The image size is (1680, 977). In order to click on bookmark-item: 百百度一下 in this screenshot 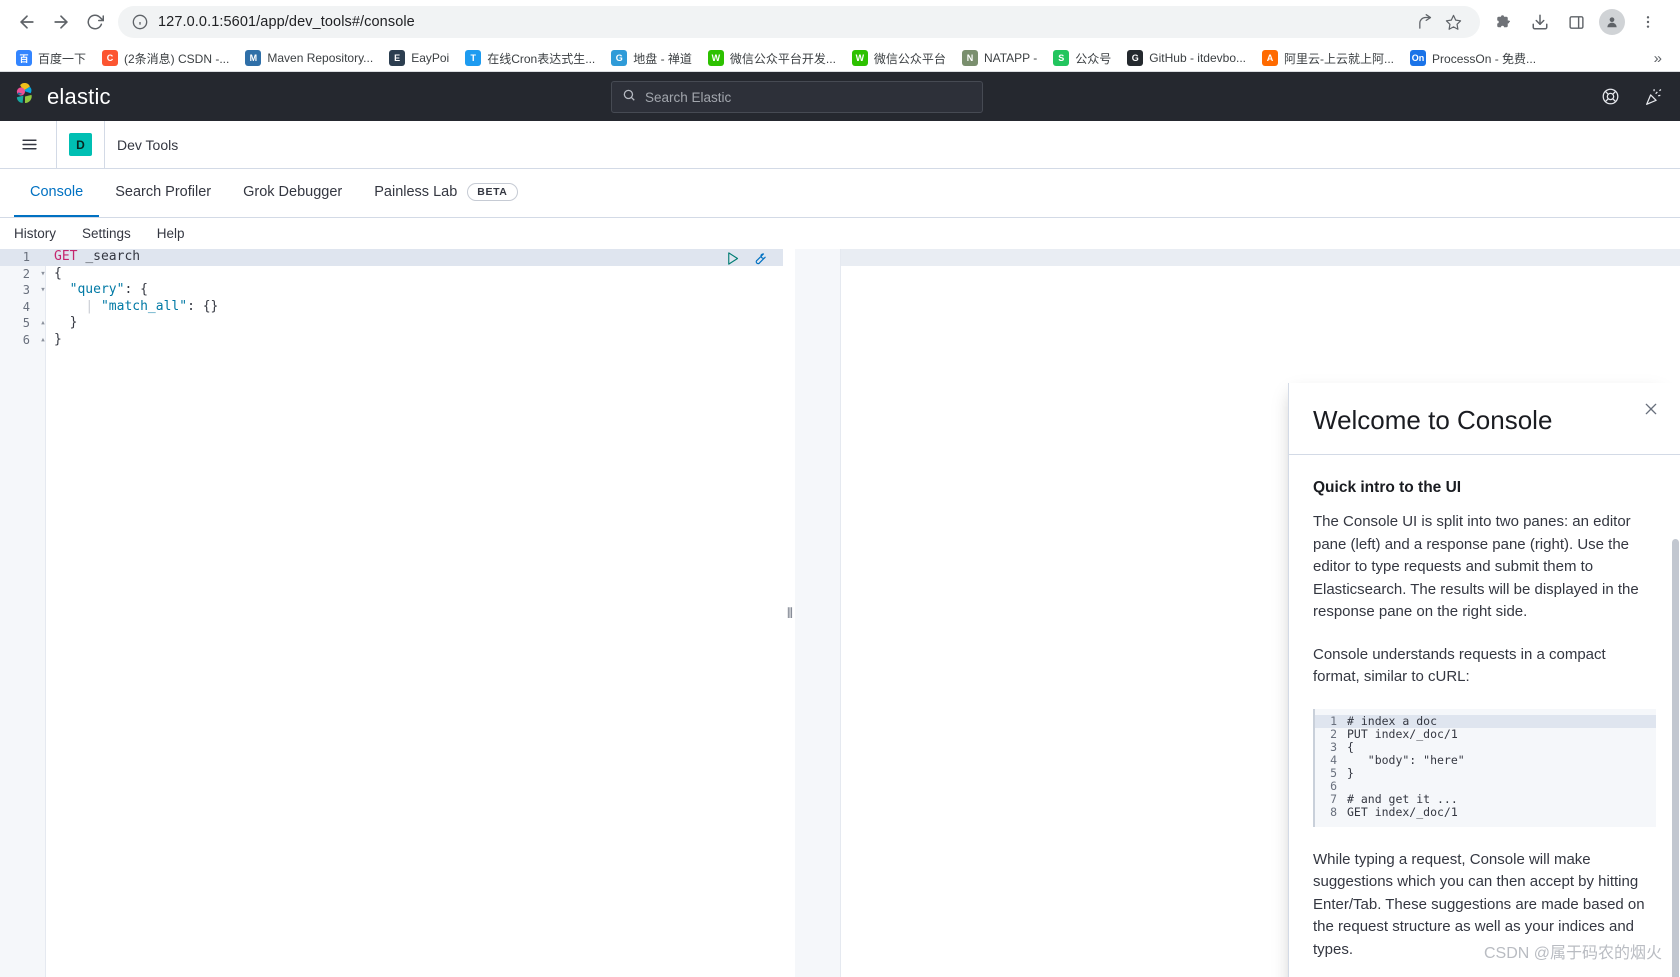, I will do `click(51, 58)`.